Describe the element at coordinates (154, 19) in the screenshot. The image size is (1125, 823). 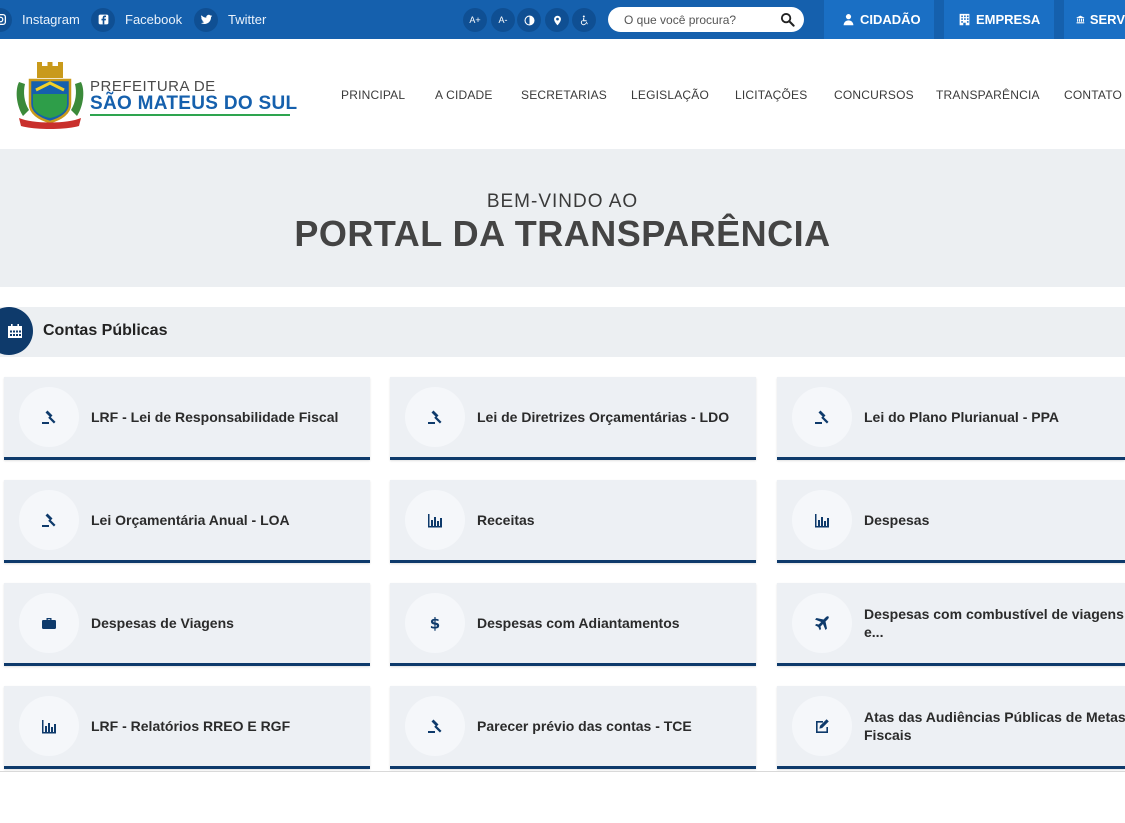
I see `social-label: Facebook` at that location.